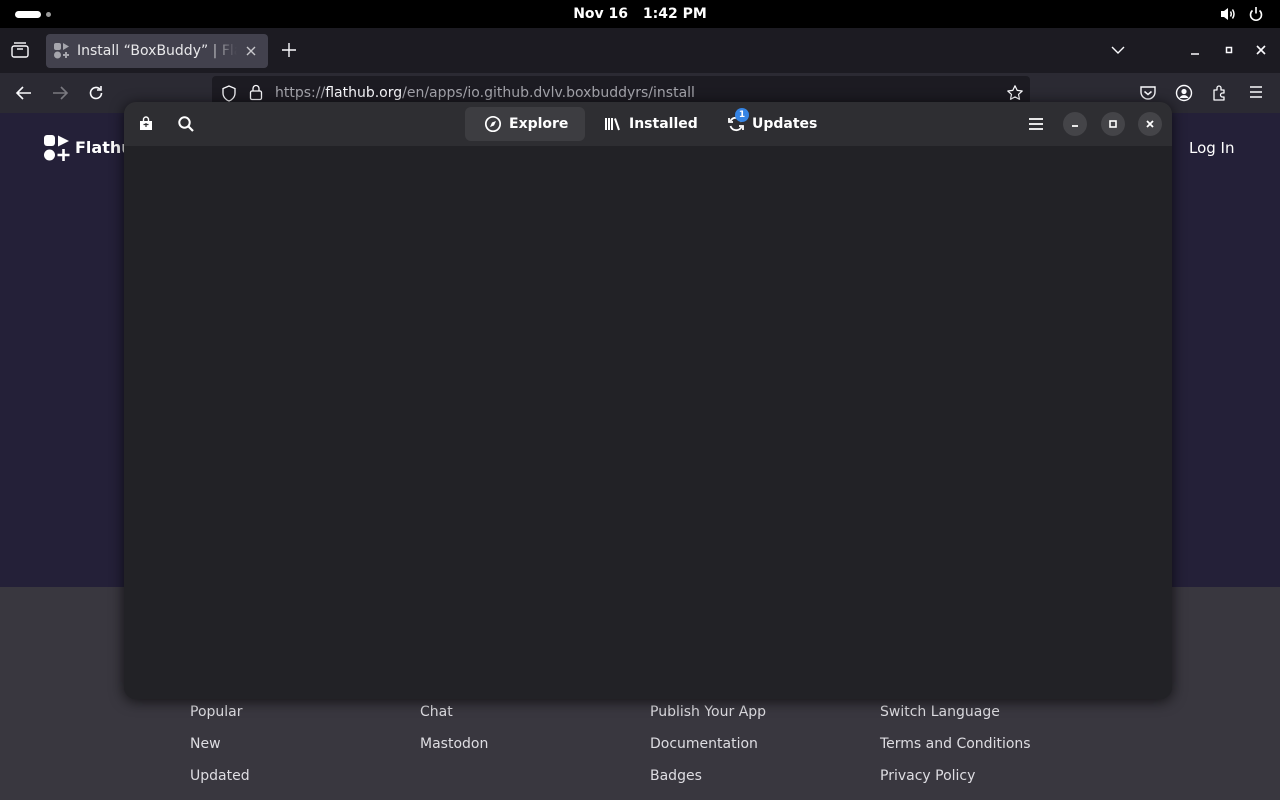 This screenshot has width=1280, height=800. What do you see at coordinates (742, 115) in the screenshot?
I see `updates-count-badge: 1` at bounding box center [742, 115].